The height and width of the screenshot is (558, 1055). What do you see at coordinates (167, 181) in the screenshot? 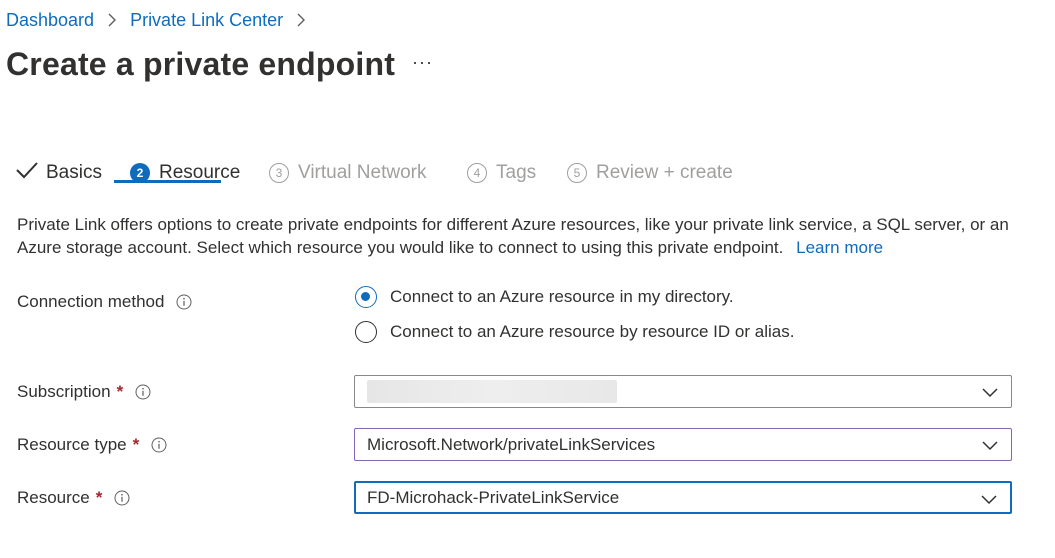
I see `active-tab-indicator` at bounding box center [167, 181].